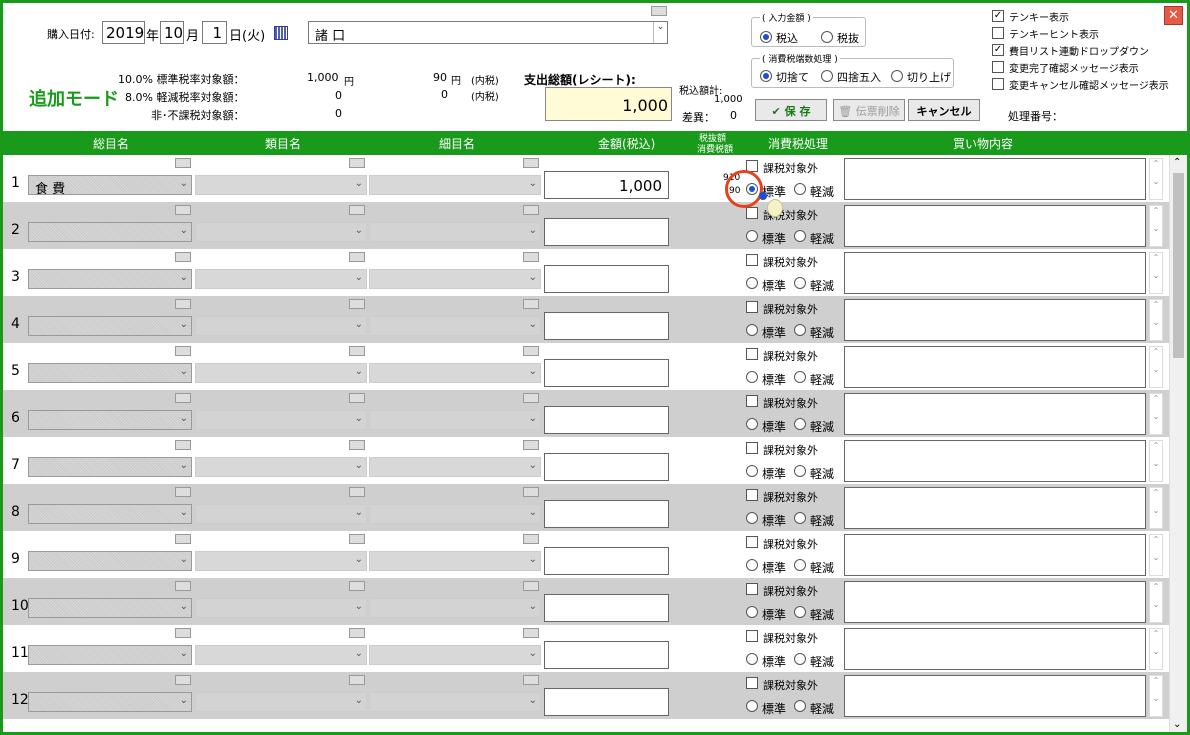  Describe the element at coordinates (766, 37) in the screenshot. I see `incl-radio` at that location.